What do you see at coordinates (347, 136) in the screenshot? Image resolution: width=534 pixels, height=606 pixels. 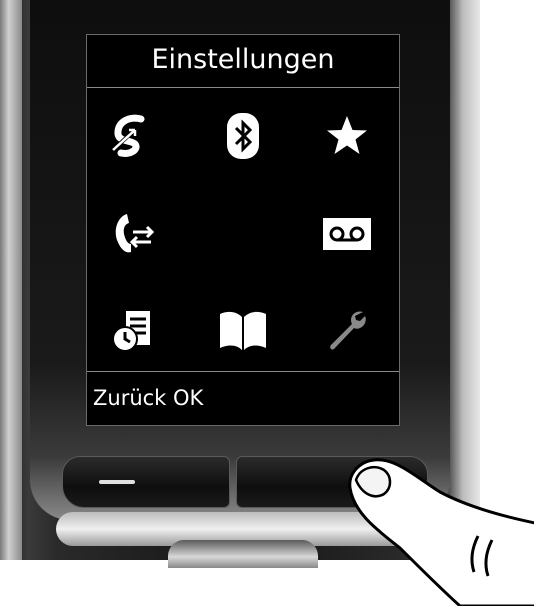 I see `star-icon` at bounding box center [347, 136].